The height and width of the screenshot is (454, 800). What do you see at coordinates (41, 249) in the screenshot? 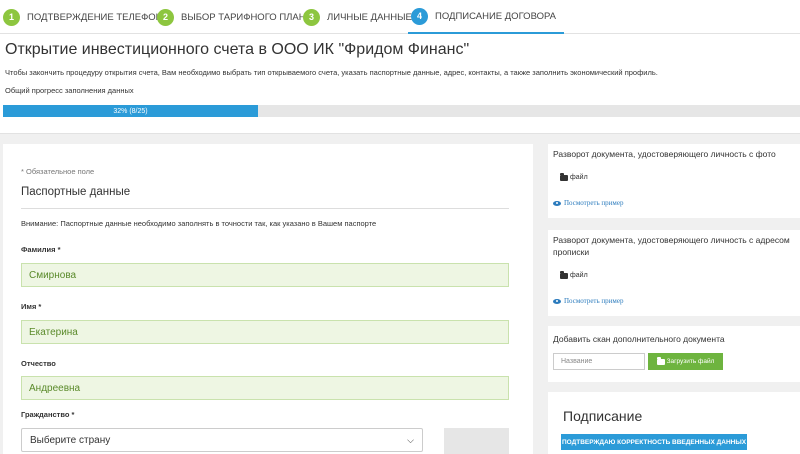
I see `last-name-label: Фамилия *` at bounding box center [41, 249].